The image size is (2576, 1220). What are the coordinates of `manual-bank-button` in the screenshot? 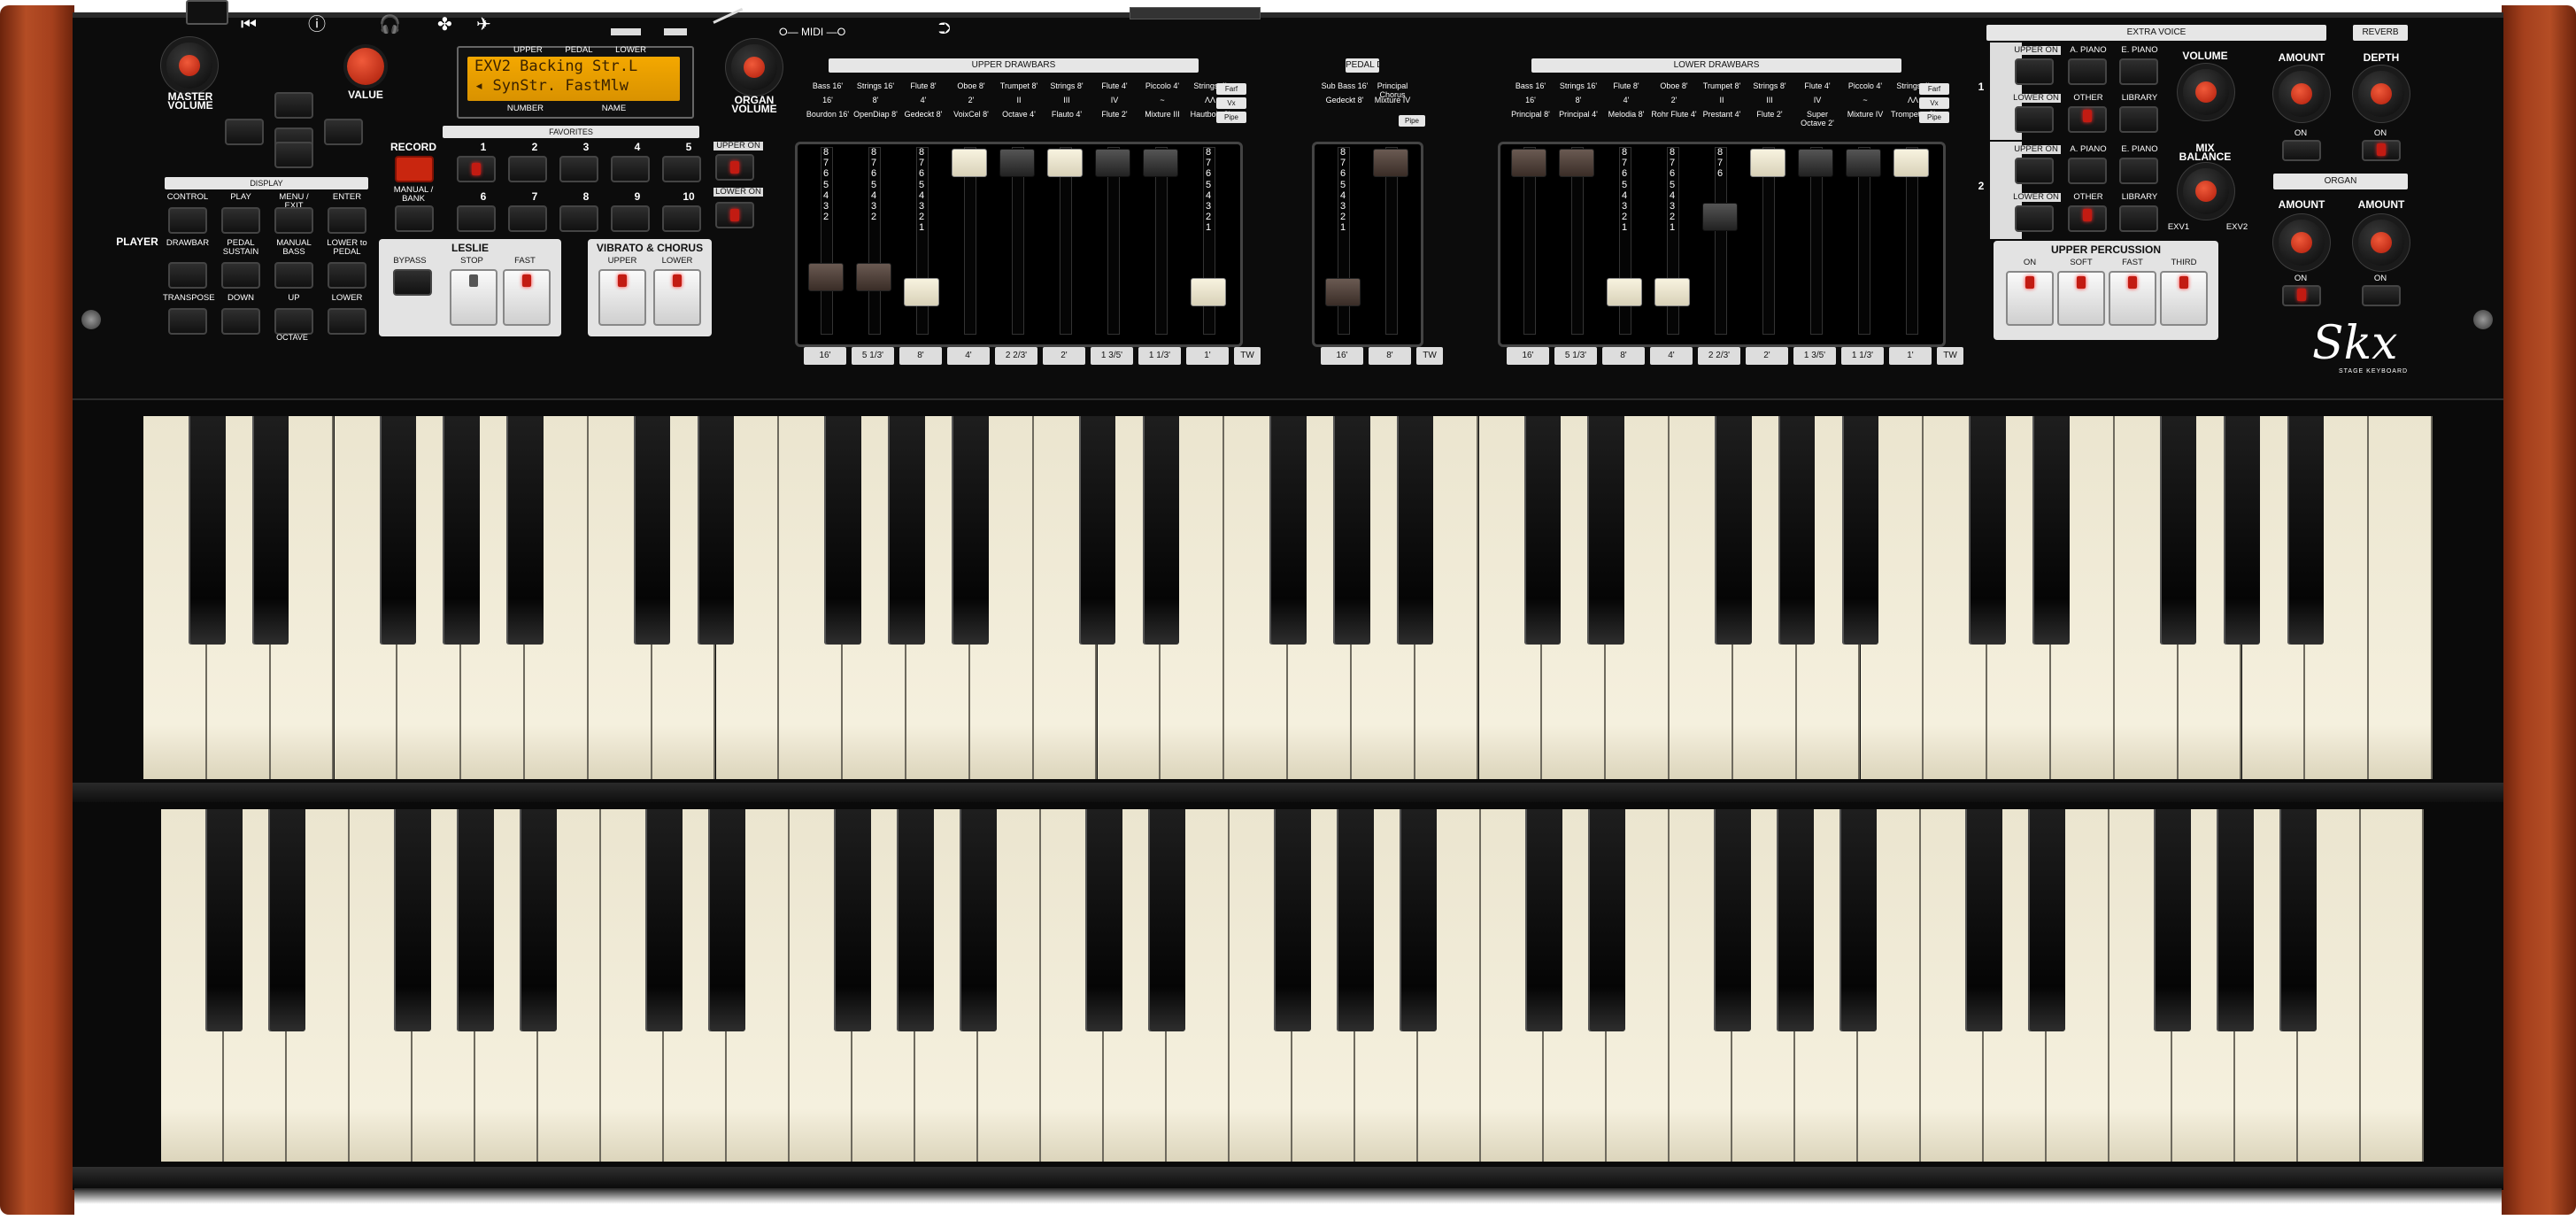 It's located at (414, 218).